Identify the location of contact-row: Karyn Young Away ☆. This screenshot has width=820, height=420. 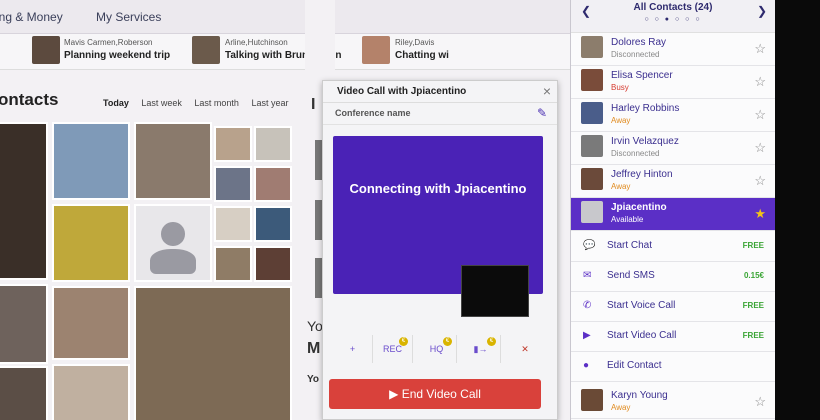
(673, 402).